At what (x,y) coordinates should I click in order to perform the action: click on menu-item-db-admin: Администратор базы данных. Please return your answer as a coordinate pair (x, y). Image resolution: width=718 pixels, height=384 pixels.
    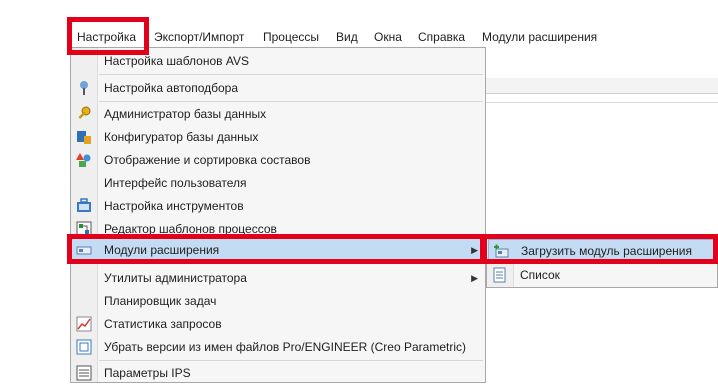
    Looking at the image, I should click on (278, 114).